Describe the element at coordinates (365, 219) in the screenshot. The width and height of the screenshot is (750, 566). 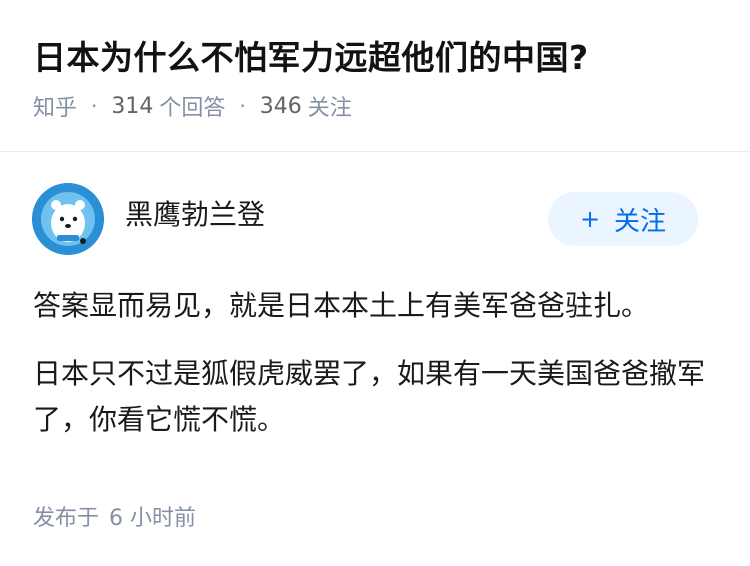
I see `author-row: 黑鹰勃兰登 + 关注` at that location.